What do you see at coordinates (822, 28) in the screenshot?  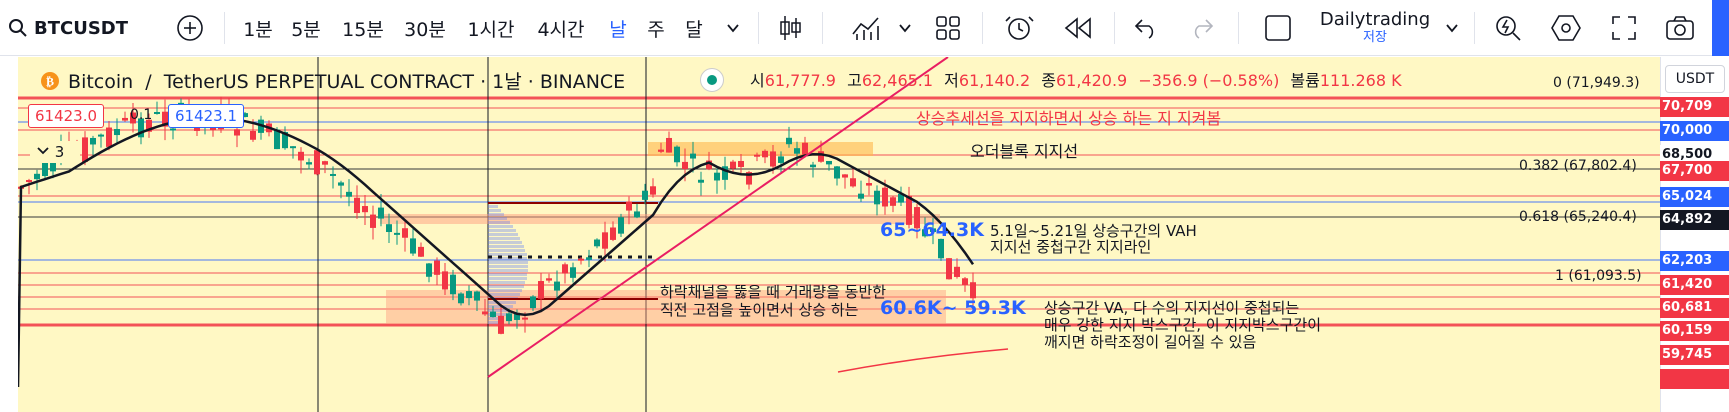 I see `toolbar-divider` at bounding box center [822, 28].